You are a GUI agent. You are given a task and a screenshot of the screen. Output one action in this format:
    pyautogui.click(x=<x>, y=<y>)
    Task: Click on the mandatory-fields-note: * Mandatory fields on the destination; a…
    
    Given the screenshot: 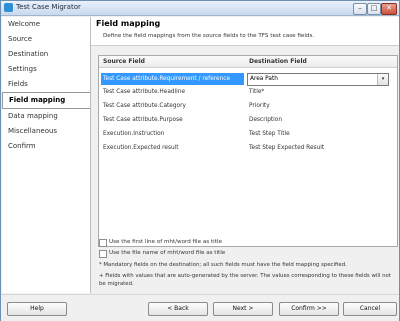 What is the action you would take?
    pyautogui.click(x=223, y=265)
    